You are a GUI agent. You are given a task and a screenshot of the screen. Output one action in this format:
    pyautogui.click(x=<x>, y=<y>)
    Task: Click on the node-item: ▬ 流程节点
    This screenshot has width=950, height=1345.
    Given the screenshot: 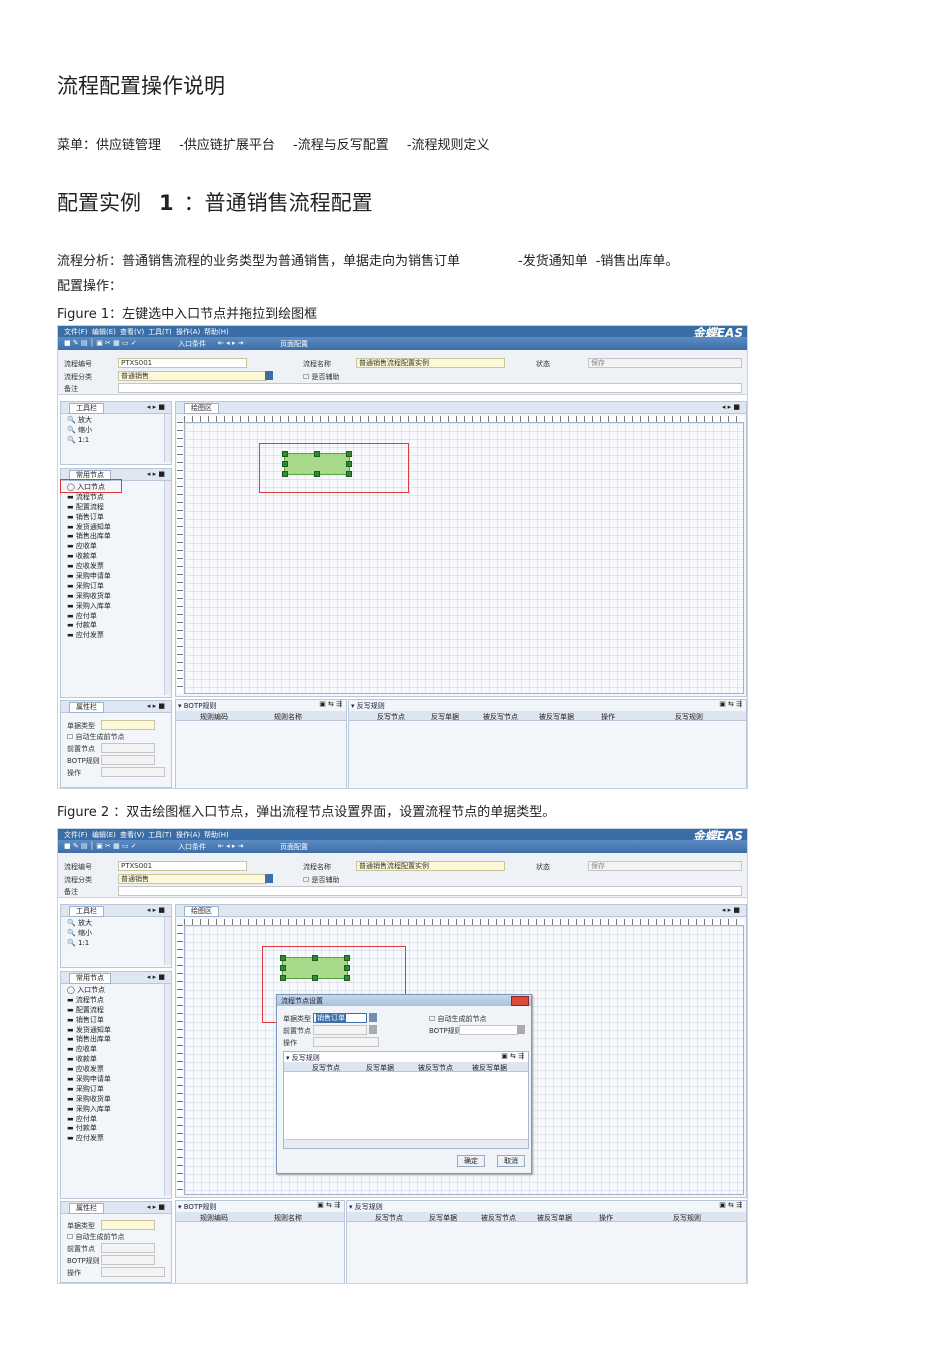 What is the action you would take?
    pyautogui.click(x=89, y=1001)
    